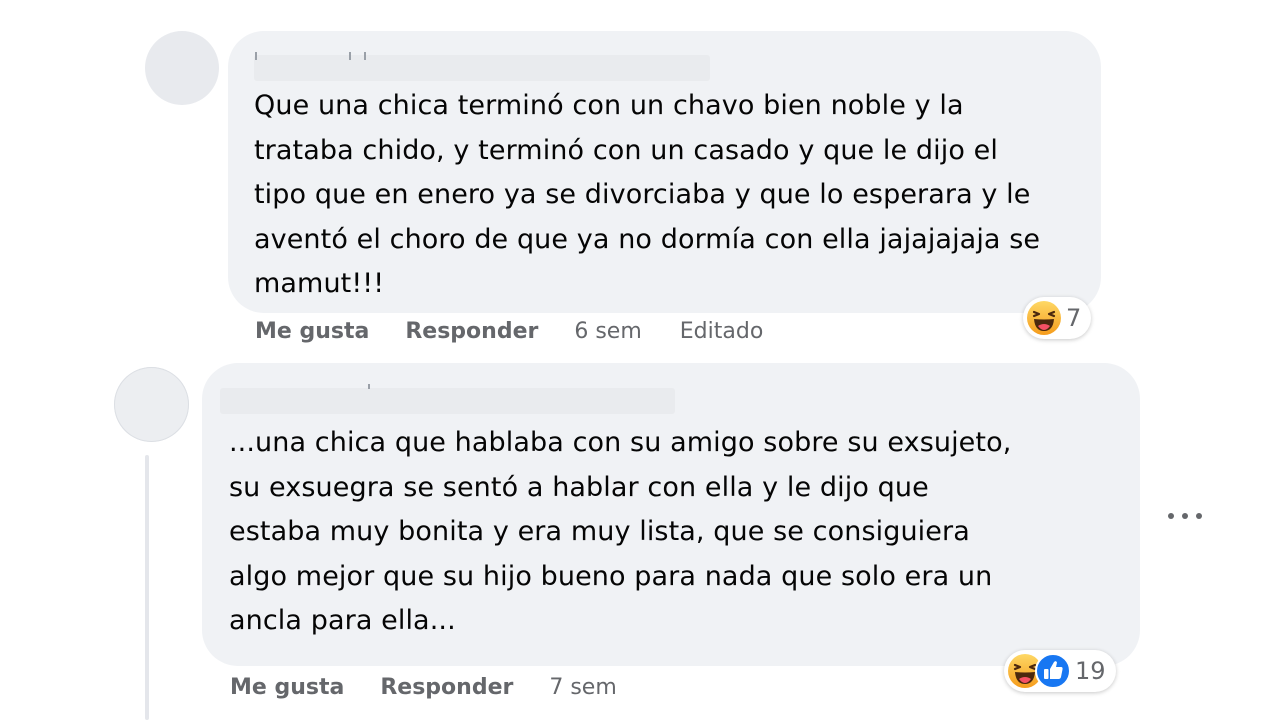  What do you see at coordinates (721, 331) in the screenshot?
I see `edited-label: Editado` at bounding box center [721, 331].